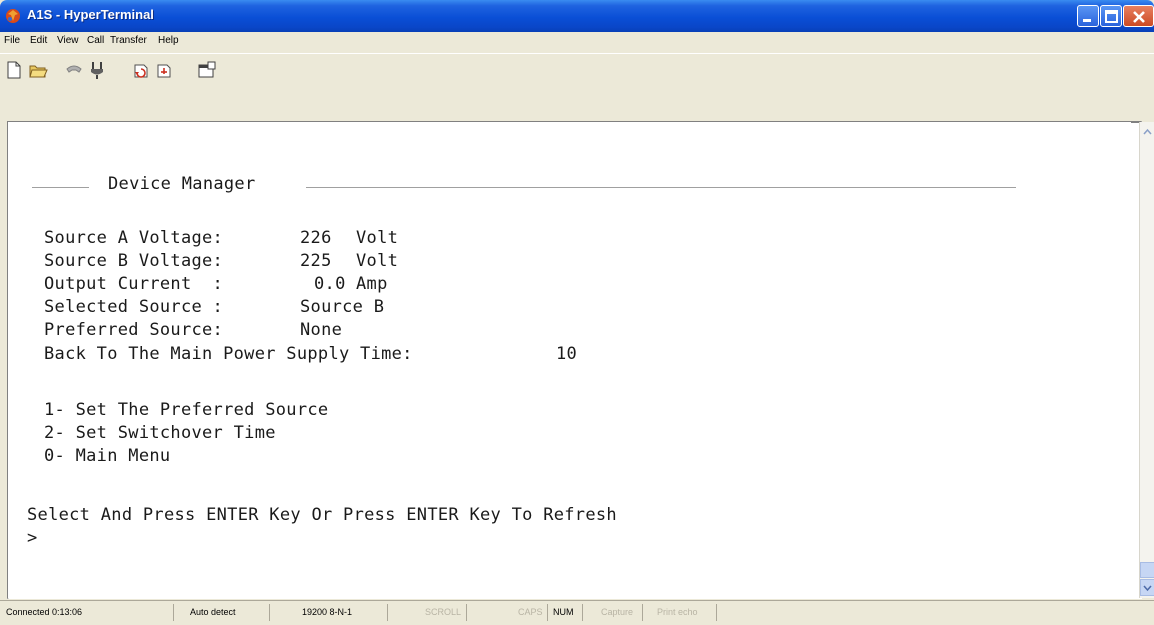 The width and height of the screenshot is (1154, 625). I want to click on properties-icon, so click(207, 70).